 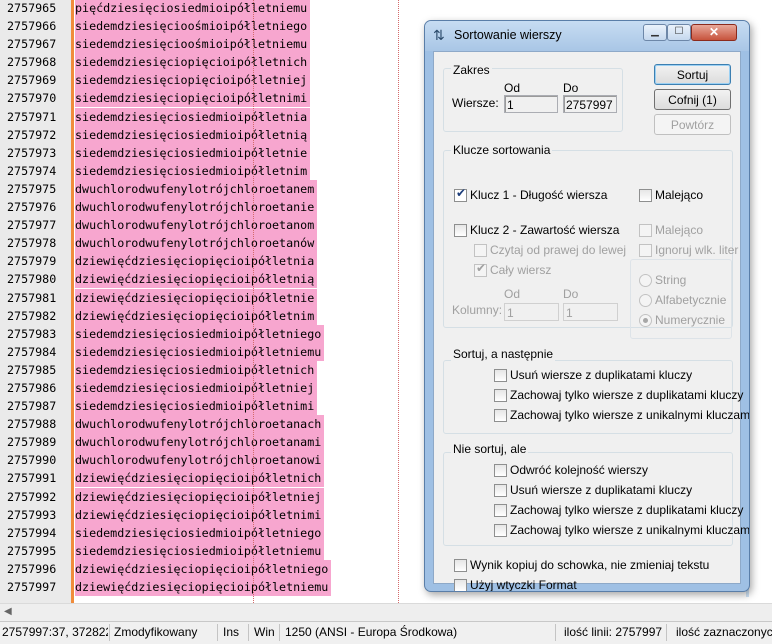 I want to click on line-number: 2757993, so click(x=32, y=514).